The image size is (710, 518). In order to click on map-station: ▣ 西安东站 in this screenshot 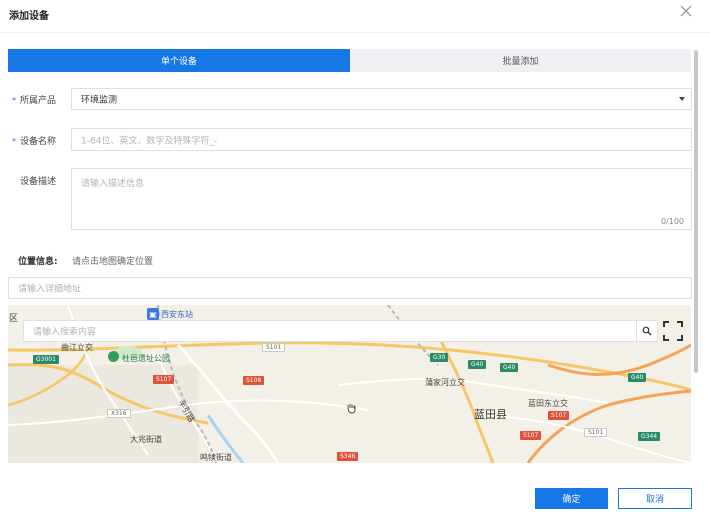, I will do `click(170, 314)`.